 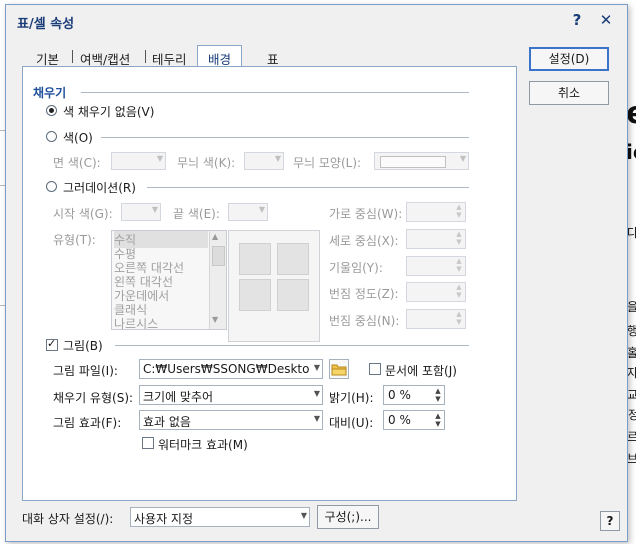 I want to click on doc-glyph: 자, so click(x=631, y=373).